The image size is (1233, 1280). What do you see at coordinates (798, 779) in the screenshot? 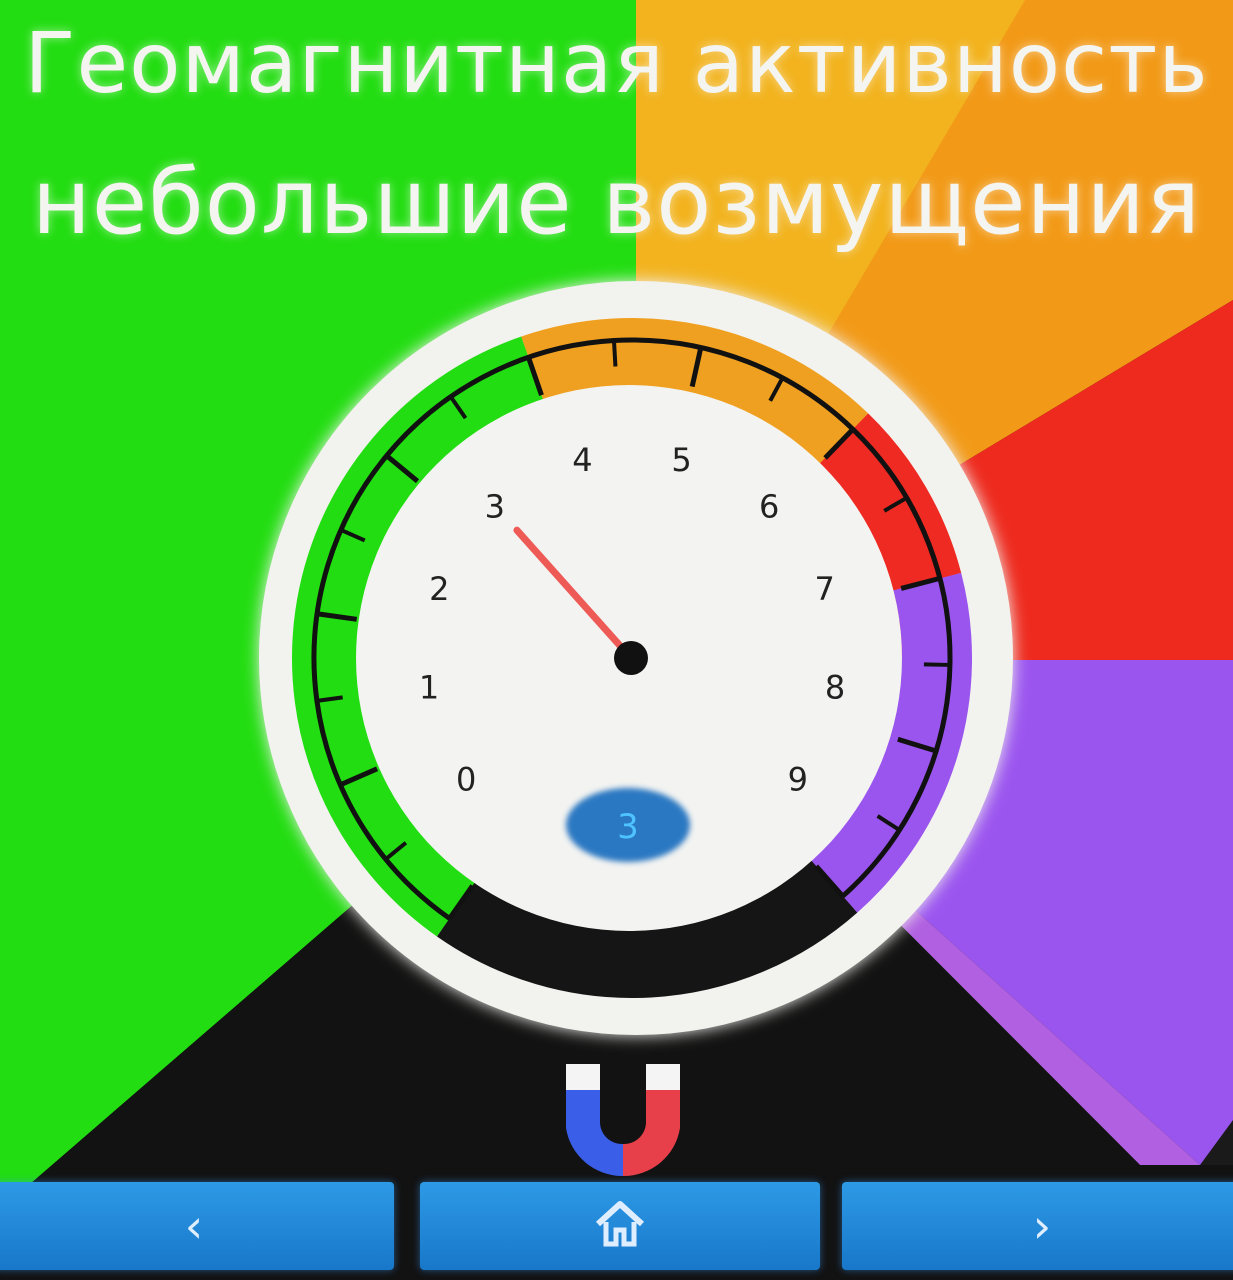
I see `scale-label: 9` at bounding box center [798, 779].